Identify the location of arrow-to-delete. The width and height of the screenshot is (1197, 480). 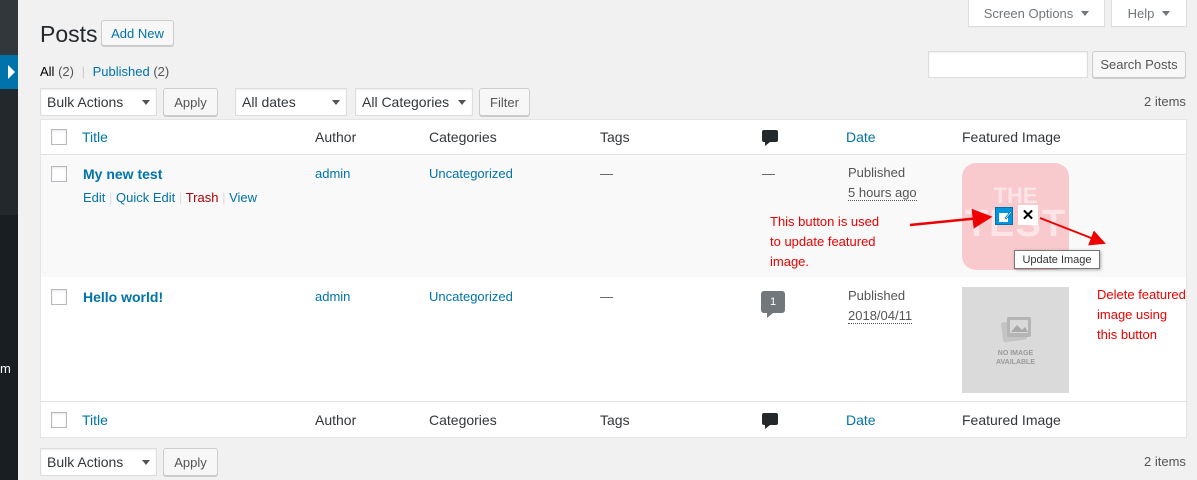
(1072, 231).